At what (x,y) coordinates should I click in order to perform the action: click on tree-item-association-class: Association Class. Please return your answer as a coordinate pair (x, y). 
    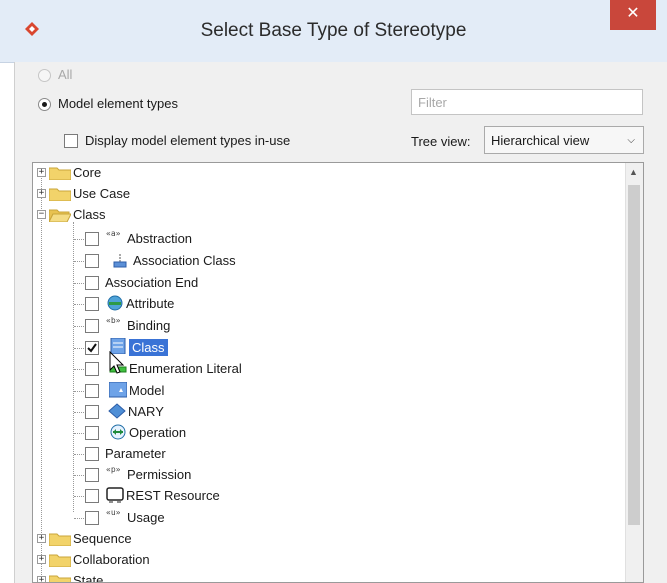
    Looking at the image, I should click on (328, 261).